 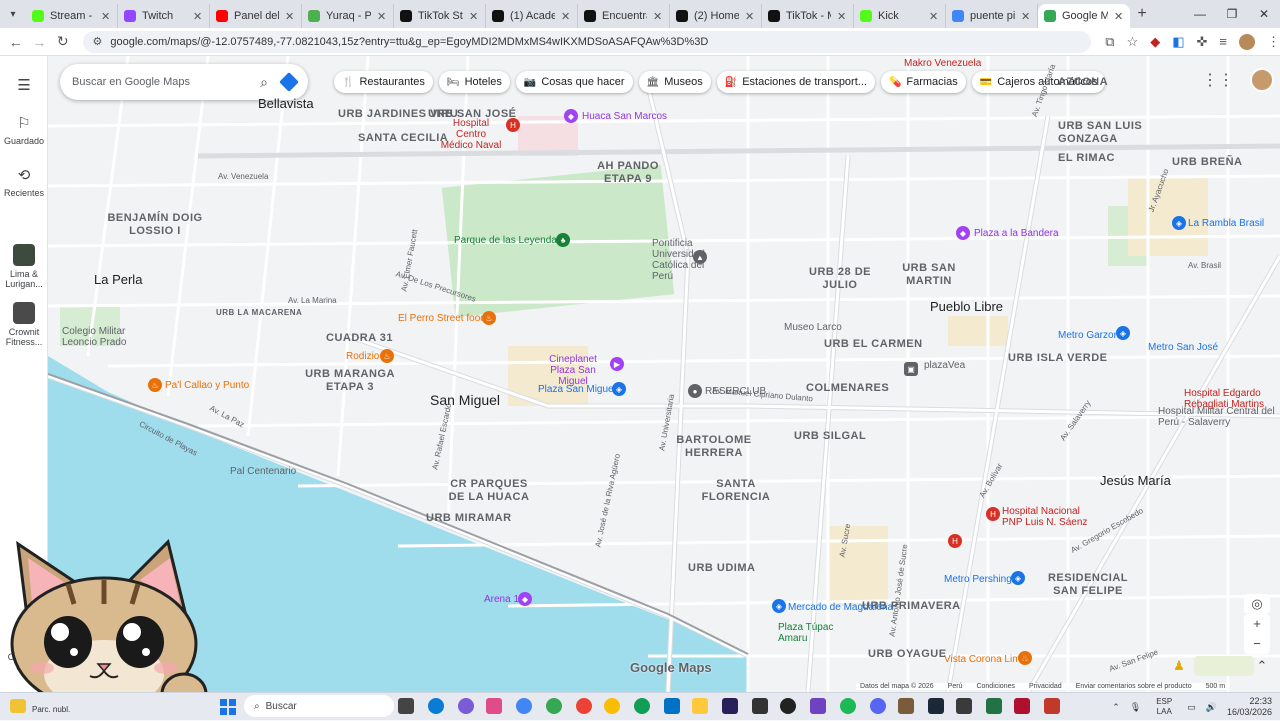 I want to click on poi-label: Pal Centenario, so click(x=263, y=471).